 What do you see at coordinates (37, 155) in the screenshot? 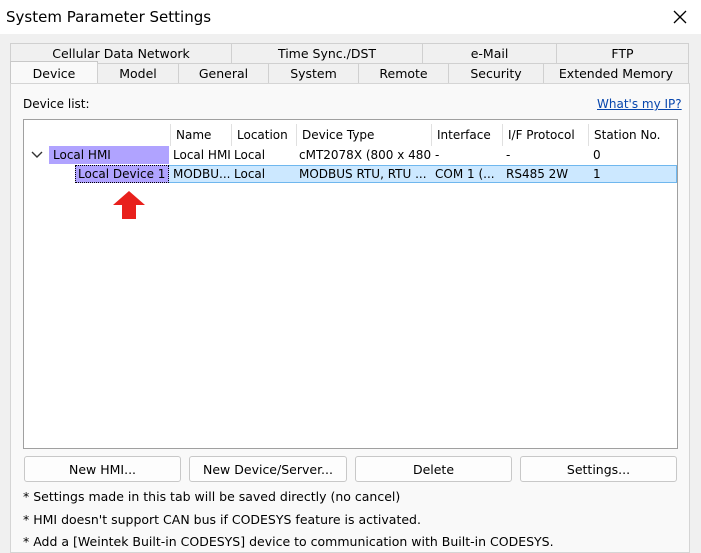
I see `chevron-down-icon` at bounding box center [37, 155].